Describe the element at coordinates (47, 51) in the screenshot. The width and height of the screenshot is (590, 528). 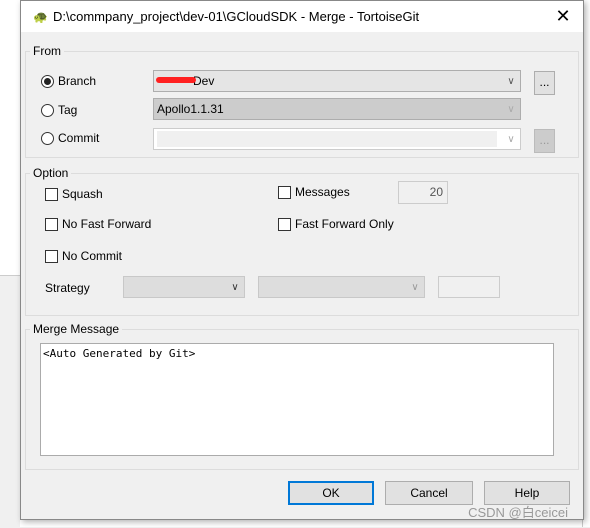
I see `from-legend: From` at that location.